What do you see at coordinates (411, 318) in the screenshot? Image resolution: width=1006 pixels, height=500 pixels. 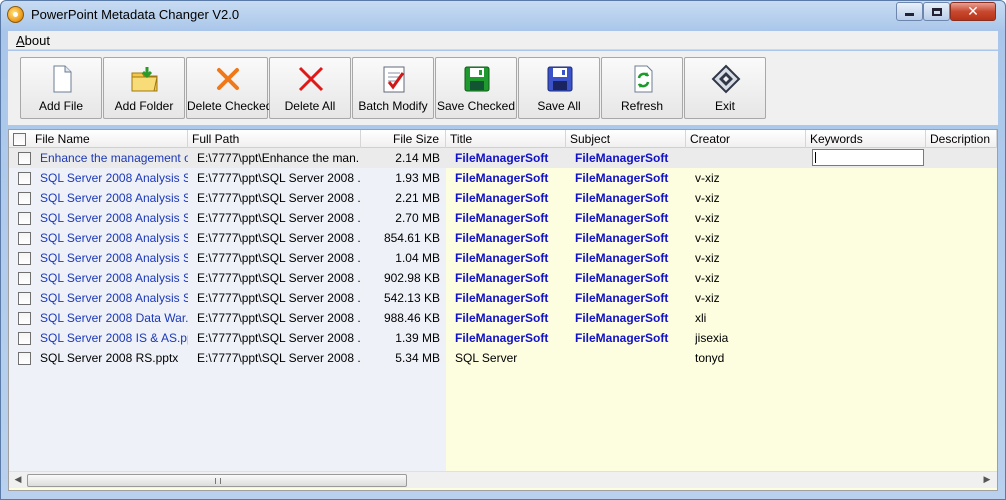 I see `cell-size: 988.46 KB` at bounding box center [411, 318].